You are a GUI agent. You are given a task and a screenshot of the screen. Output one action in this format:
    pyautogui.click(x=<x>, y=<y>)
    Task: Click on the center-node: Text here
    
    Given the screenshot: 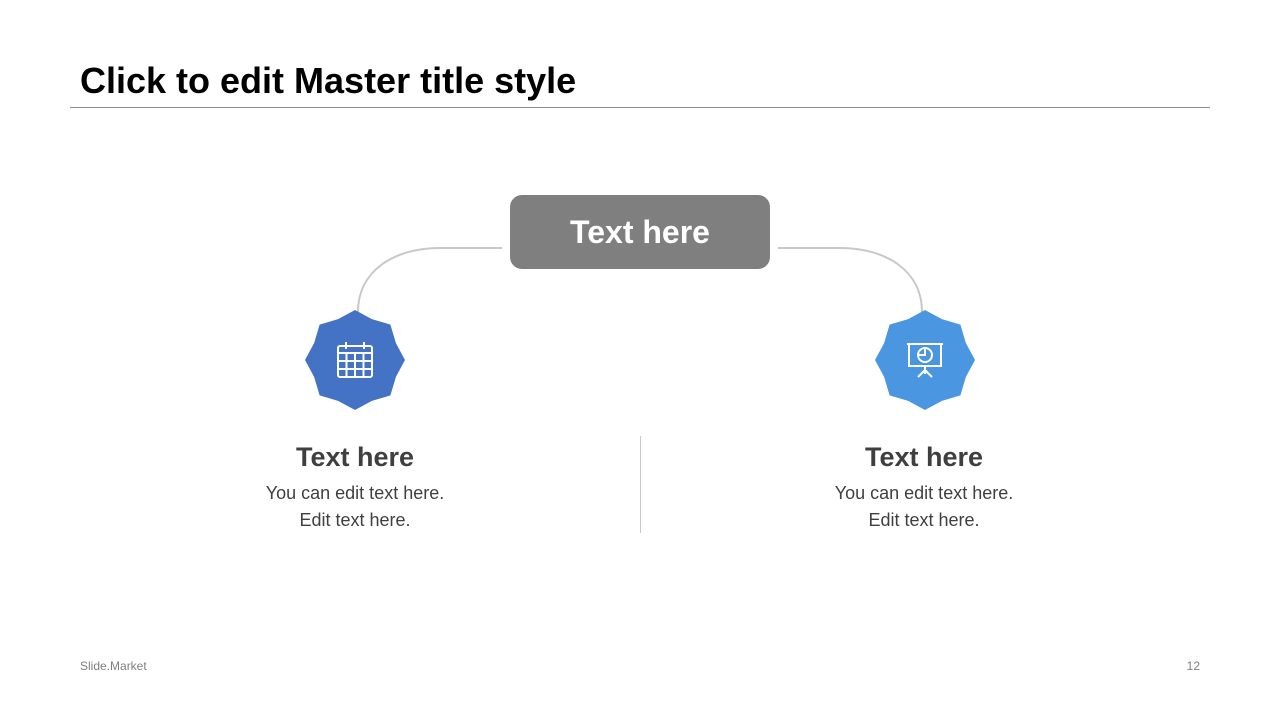 What is the action you would take?
    pyautogui.click(x=640, y=232)
    